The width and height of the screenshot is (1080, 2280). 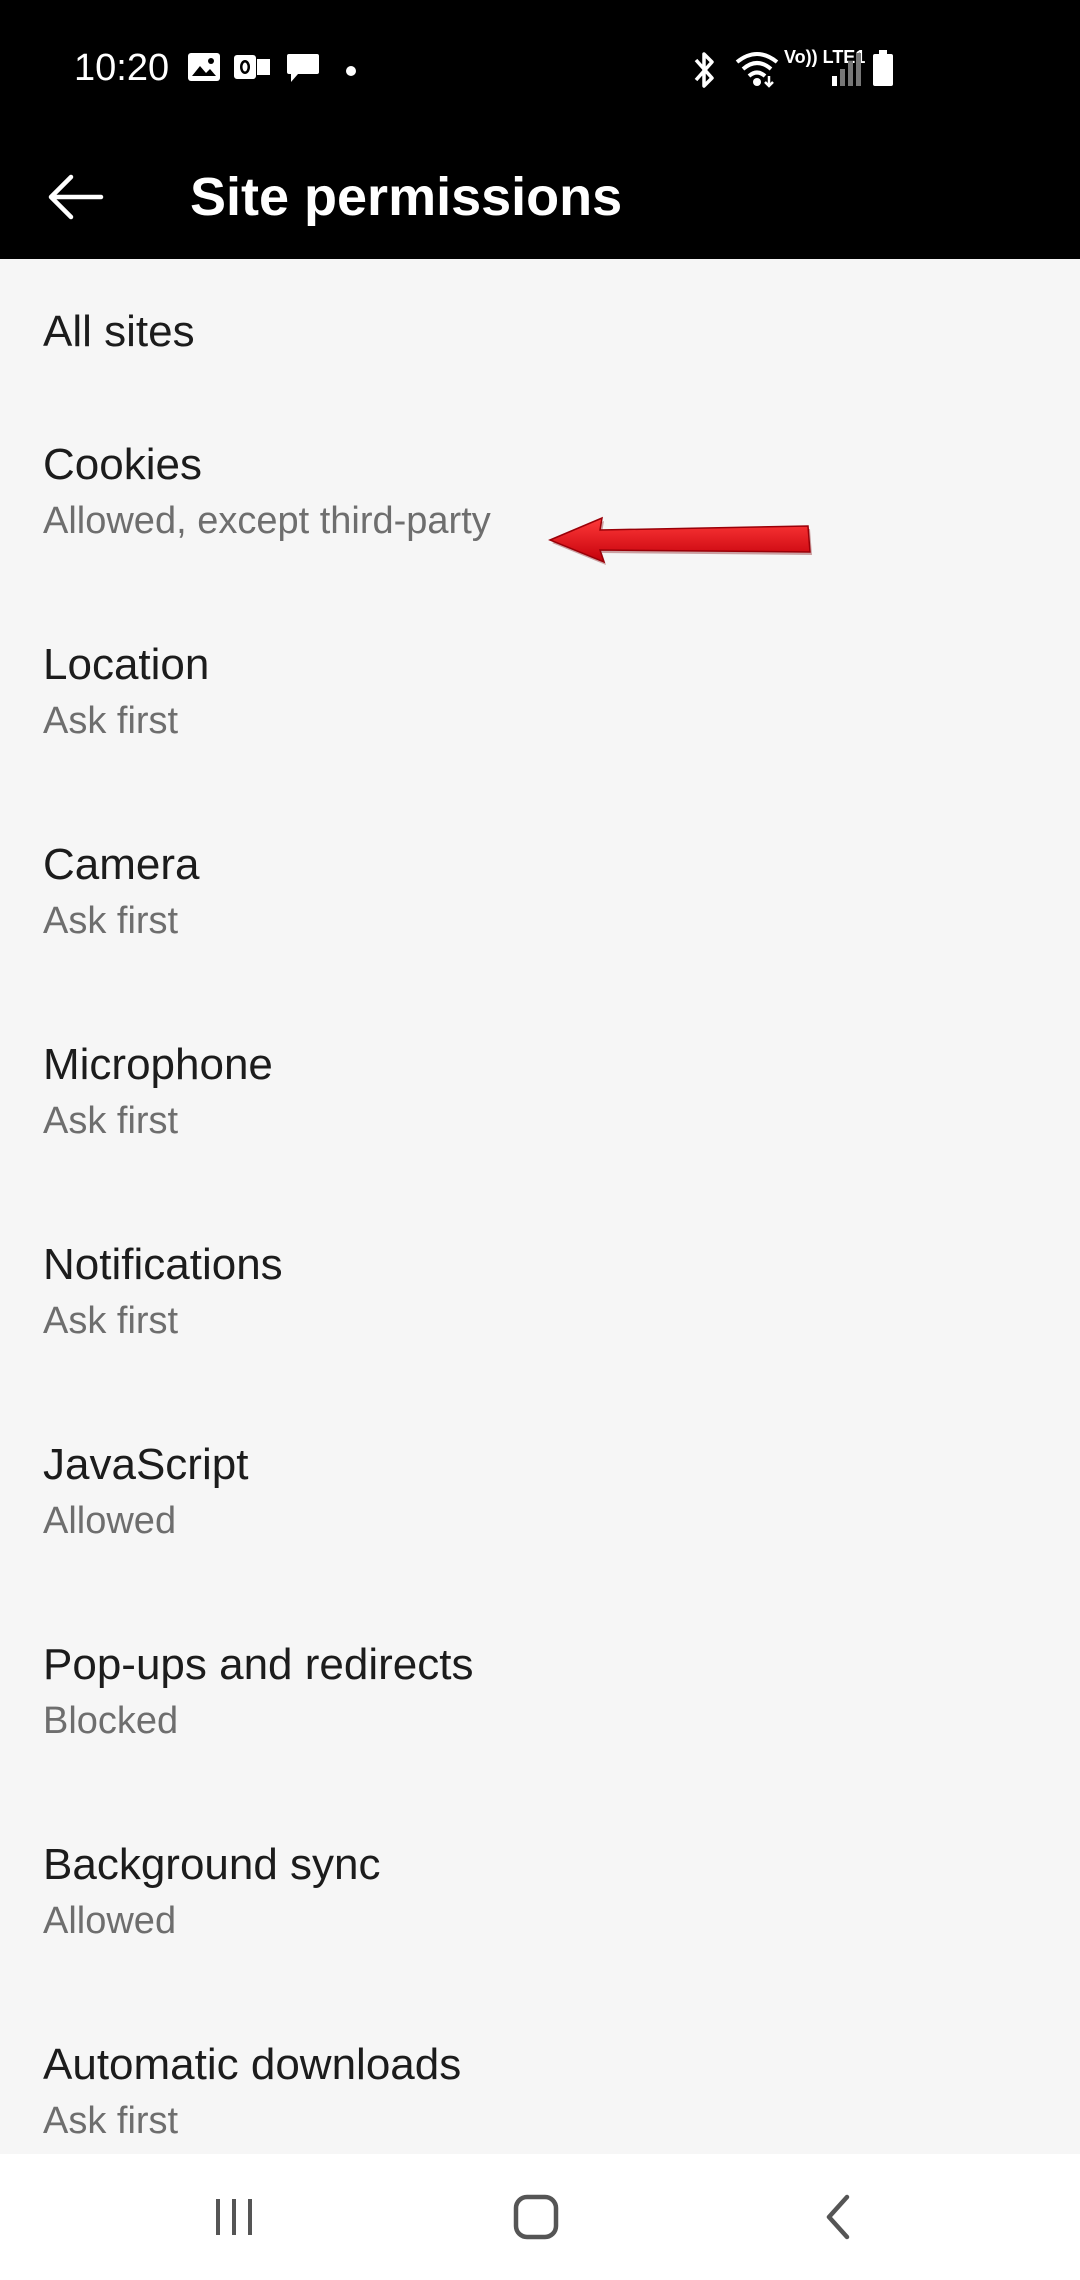 I want to click on list-item-title: Automatic downloads, so click(x=252, y=2064).